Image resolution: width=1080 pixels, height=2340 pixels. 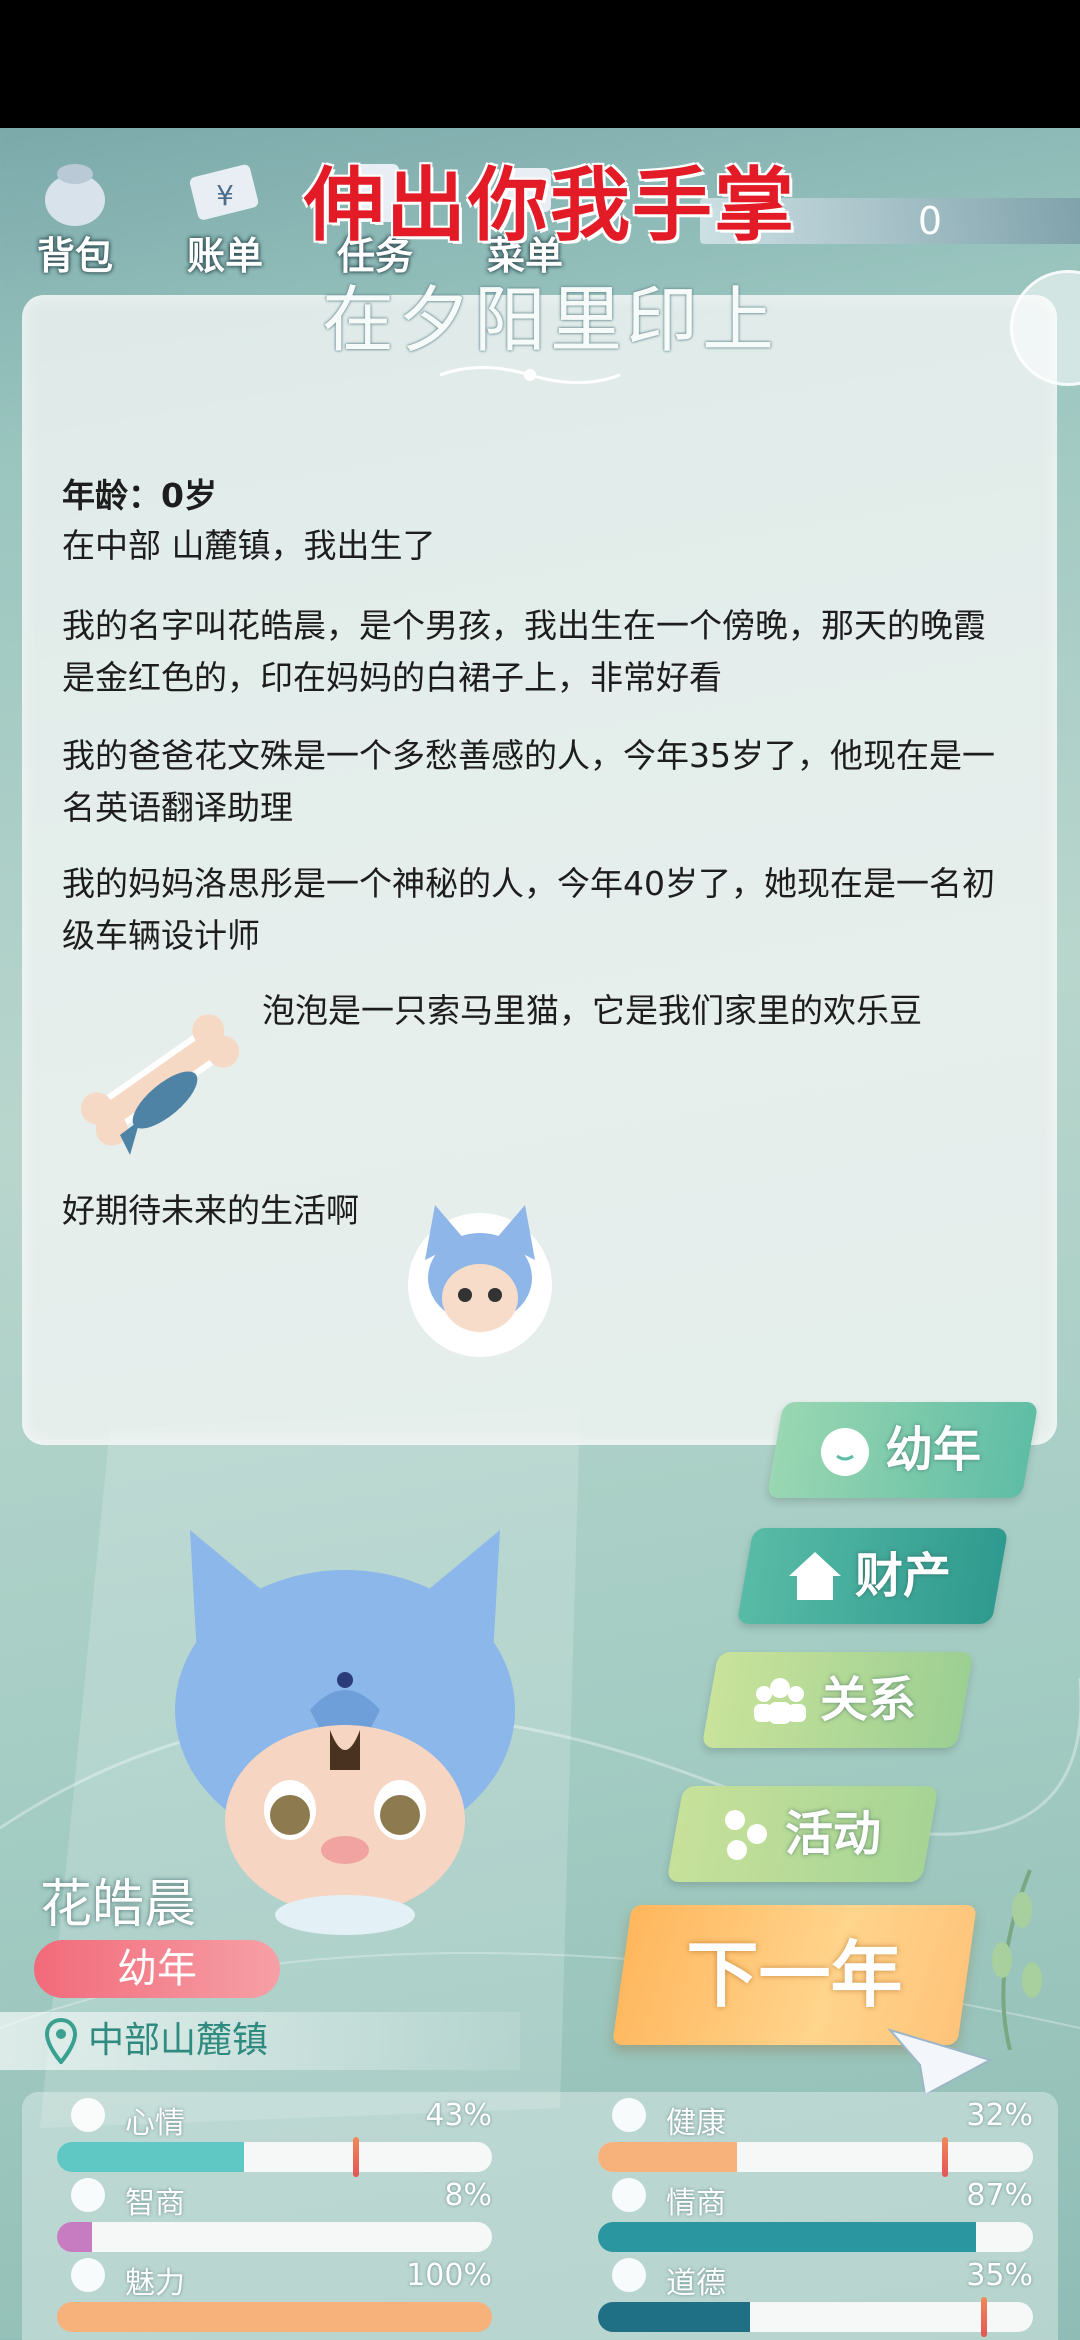 What do you see at coordinates (787, 2237) in the screenshot?
I see `stat-eq-fill` at bounding box center [787, 2237].